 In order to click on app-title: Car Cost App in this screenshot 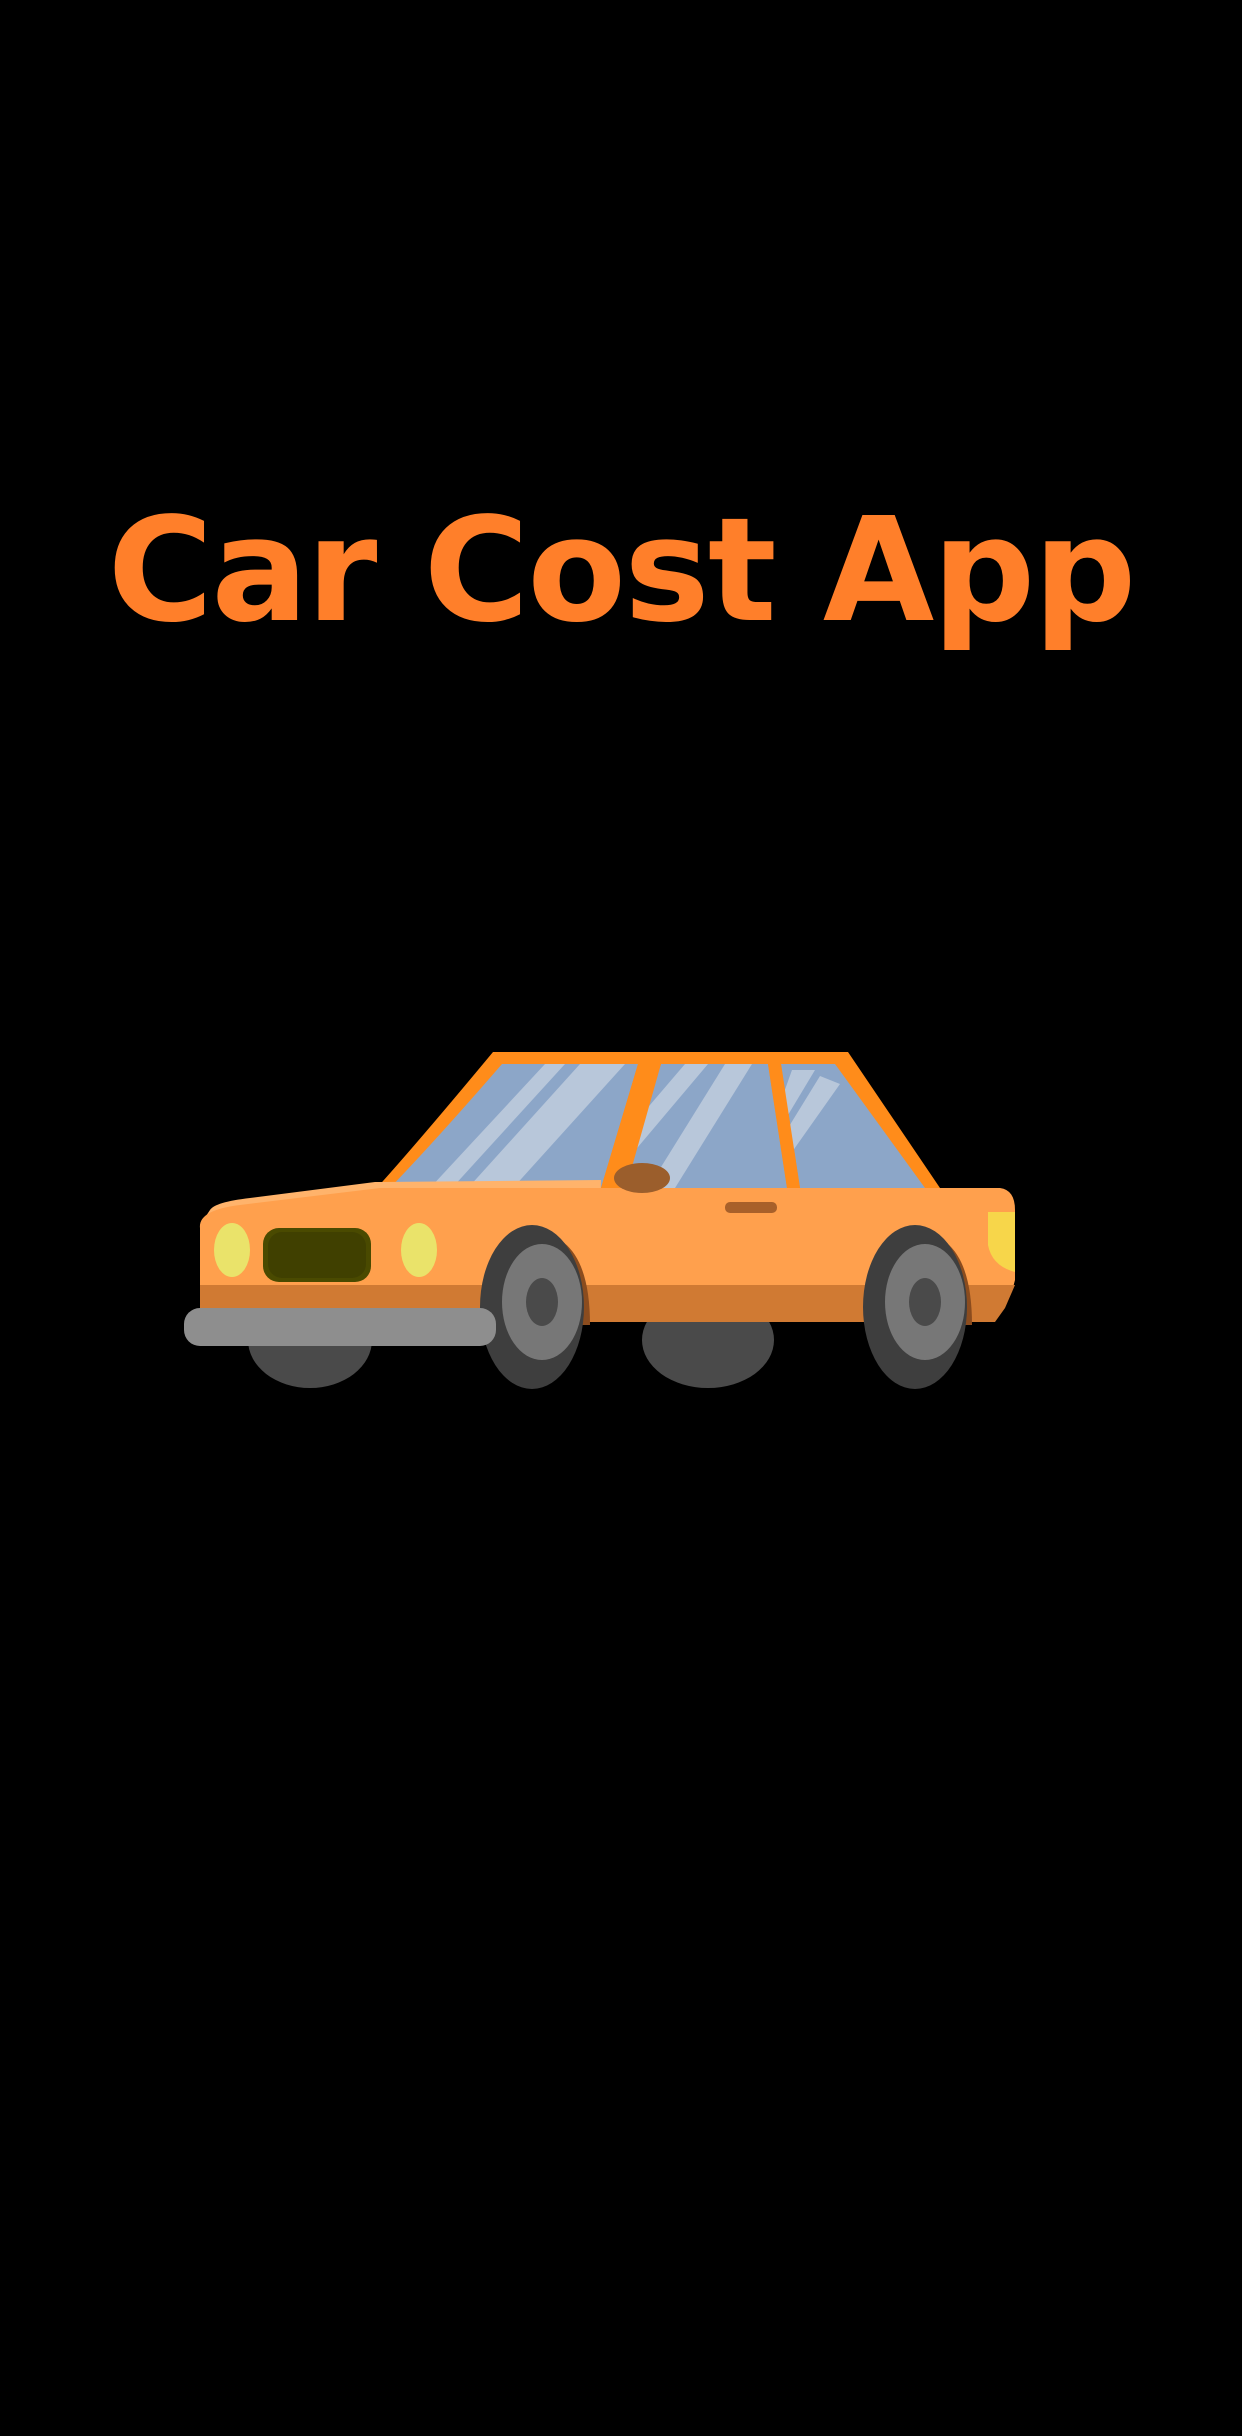, I will do `click(622, 570)`.